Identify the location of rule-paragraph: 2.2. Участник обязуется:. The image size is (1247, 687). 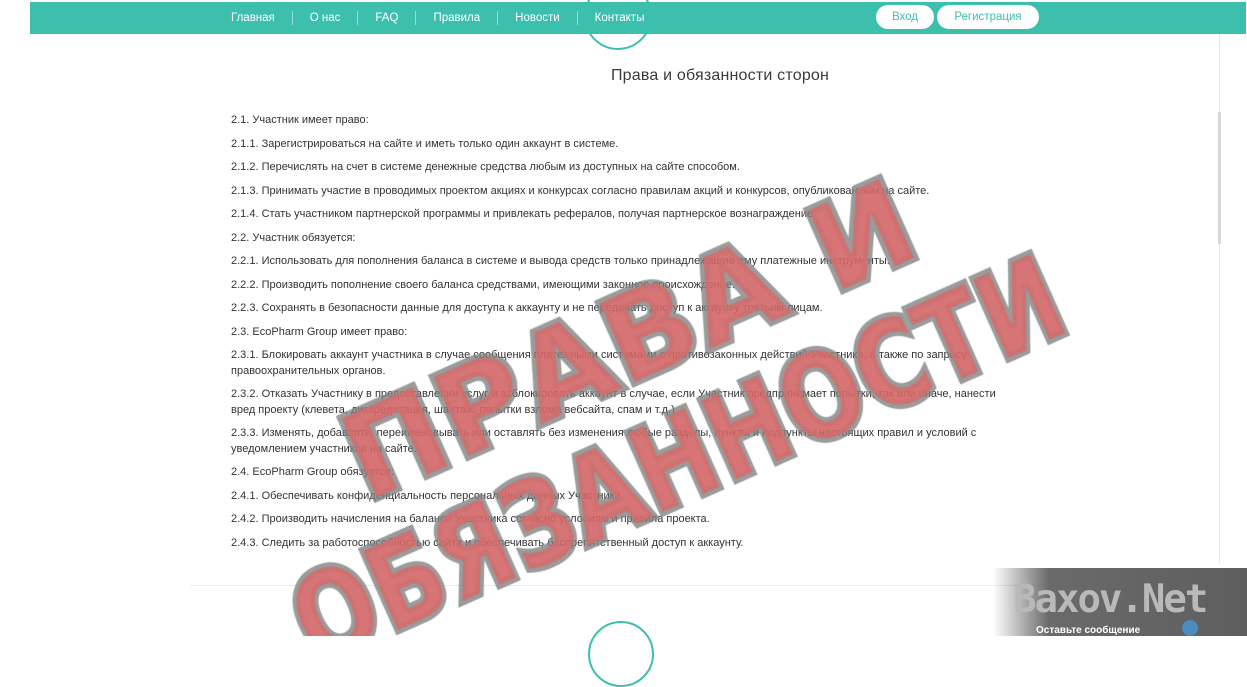
(293, 237).